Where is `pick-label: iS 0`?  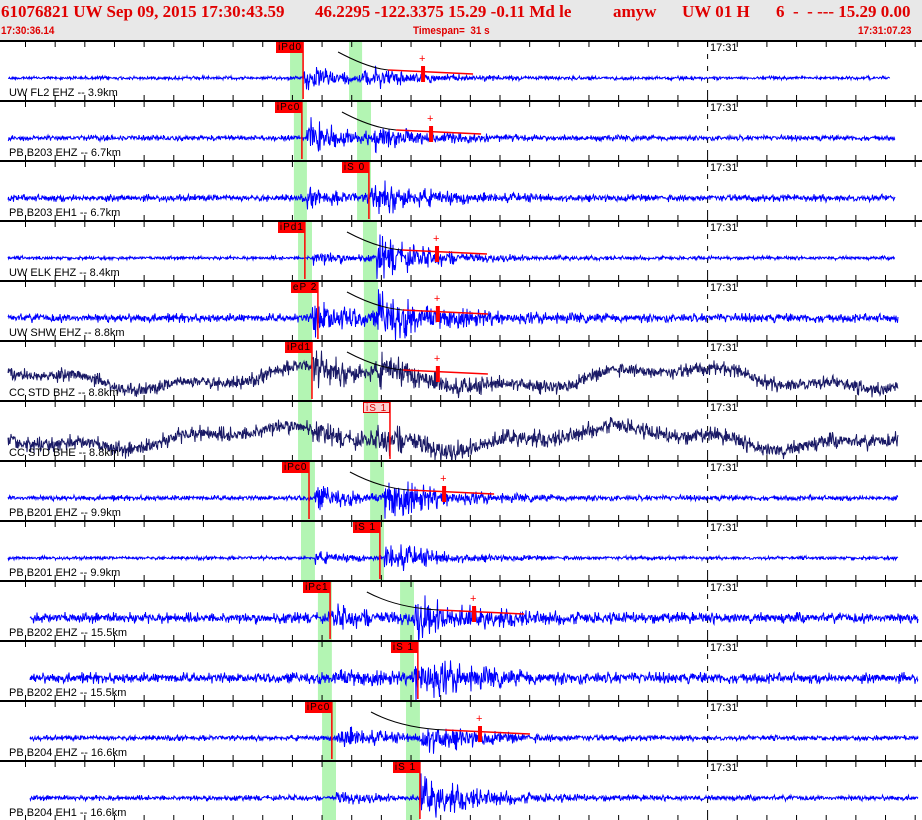 pick-label: iS 0 is located at coordinates (355, 167).